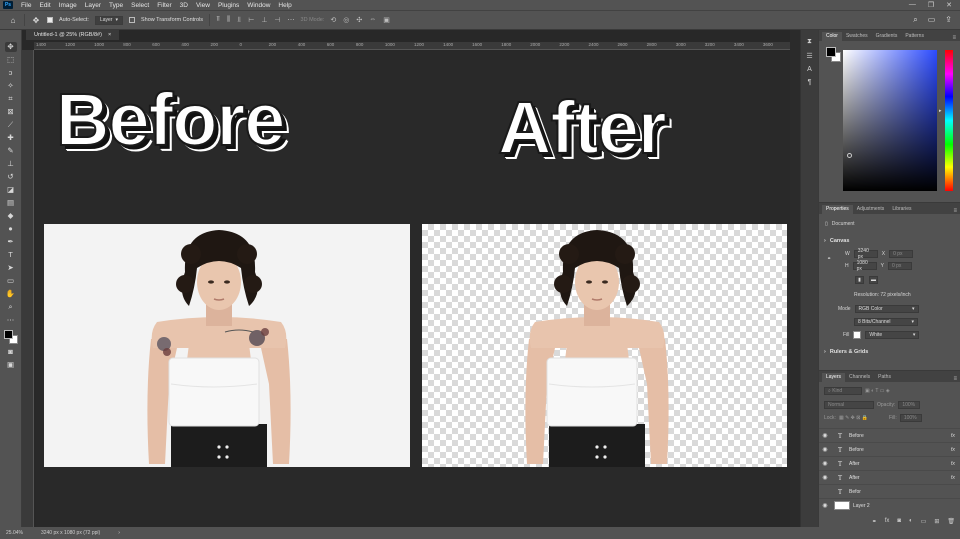 The image size is (960, 539). I want to click on link-layers-icon: ⚭, so click(874, 521).